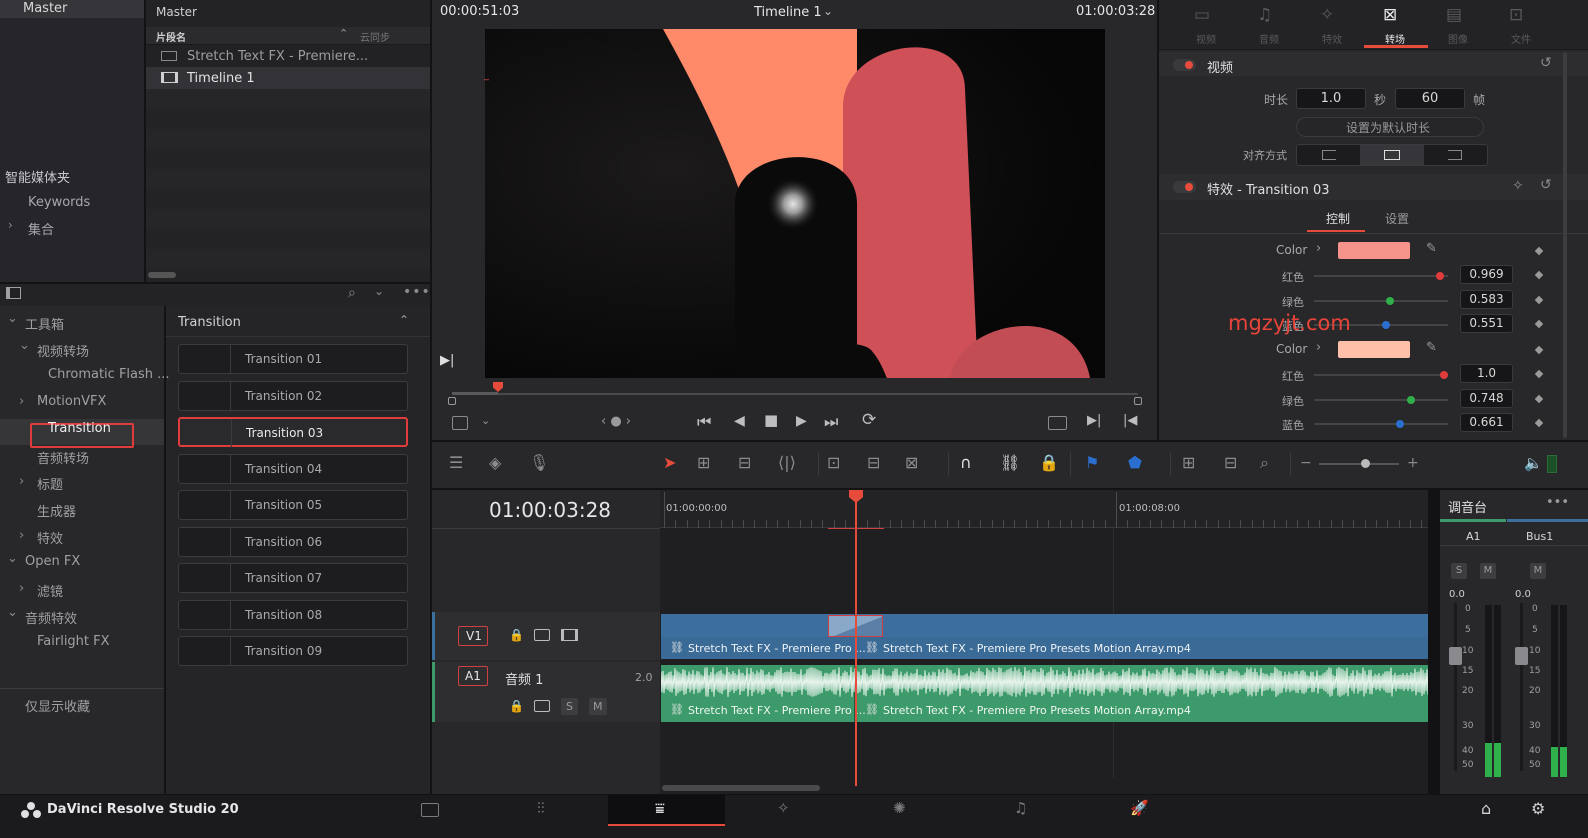 This screenshot has width=1588, height=838. What do you see at coordinates (873, 462) in the screenshot?
I see `overwrite-clip-icon: ⊟` at bounding box center [873, 462].